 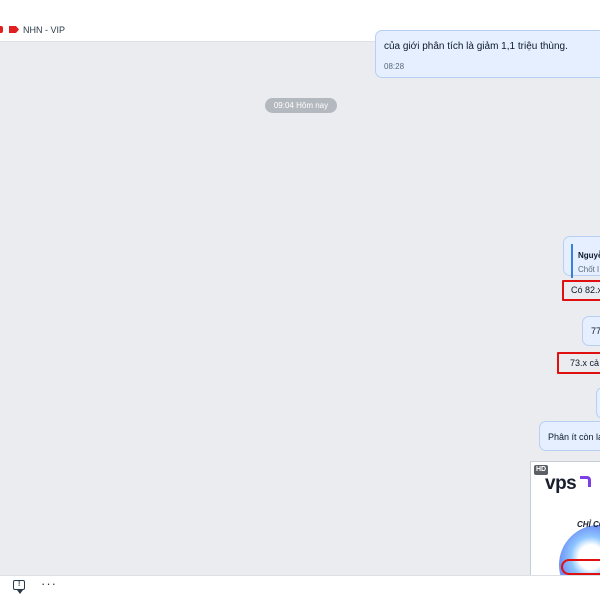 I want to click on tag-icon, so click(x=14, y=29).